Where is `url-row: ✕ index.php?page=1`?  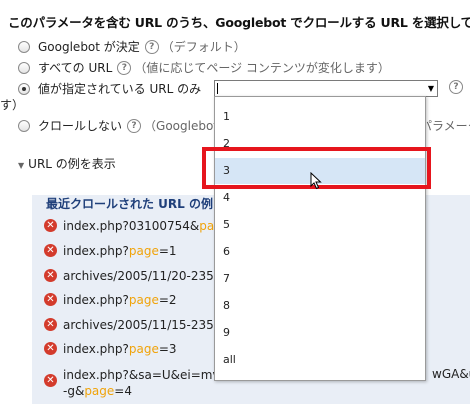
url-row: ✕ index.php?page=1 is located at coordinates (110, 251).